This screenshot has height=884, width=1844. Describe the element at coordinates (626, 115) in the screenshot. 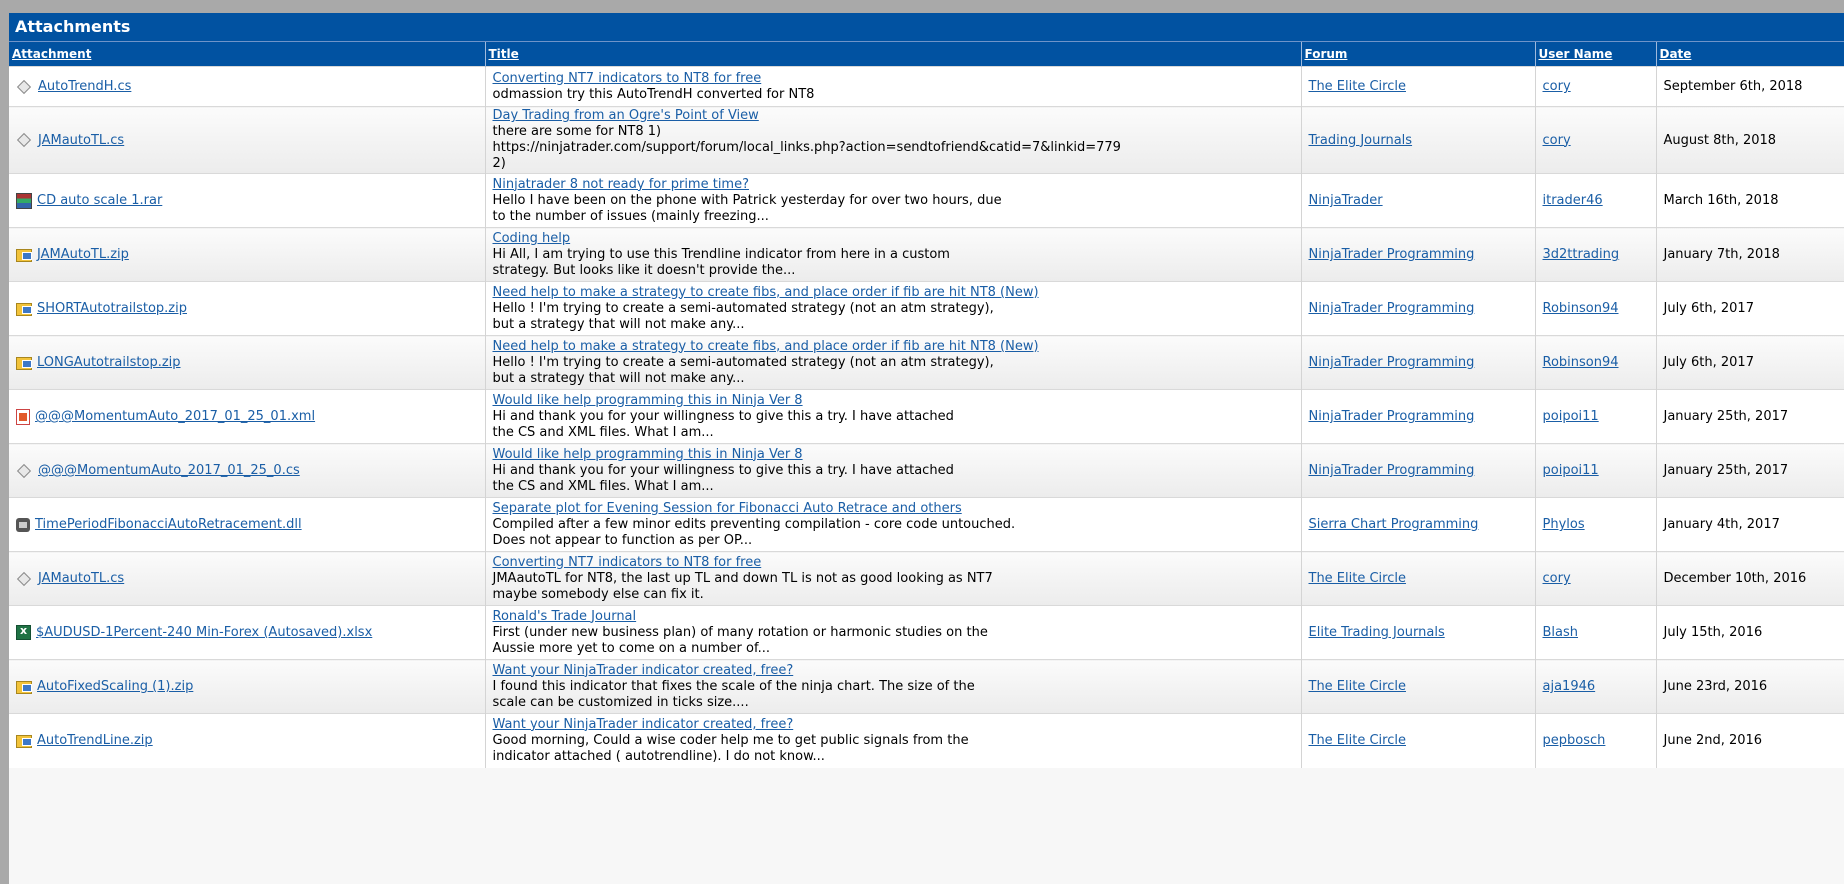

I see `thread-title-link: Day Trading from an Ogre's Point of View` at that location.